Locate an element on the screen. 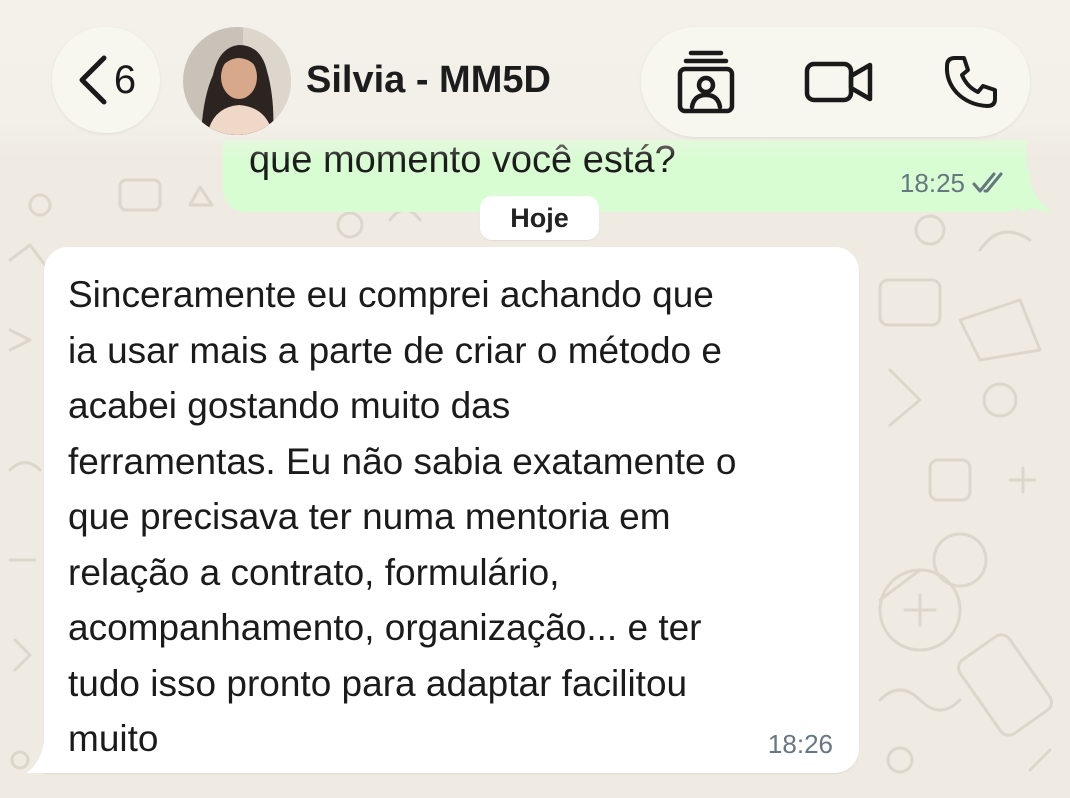 The image size is (1070, 798). read-receipt-icon is located at coordinates (987, 182).